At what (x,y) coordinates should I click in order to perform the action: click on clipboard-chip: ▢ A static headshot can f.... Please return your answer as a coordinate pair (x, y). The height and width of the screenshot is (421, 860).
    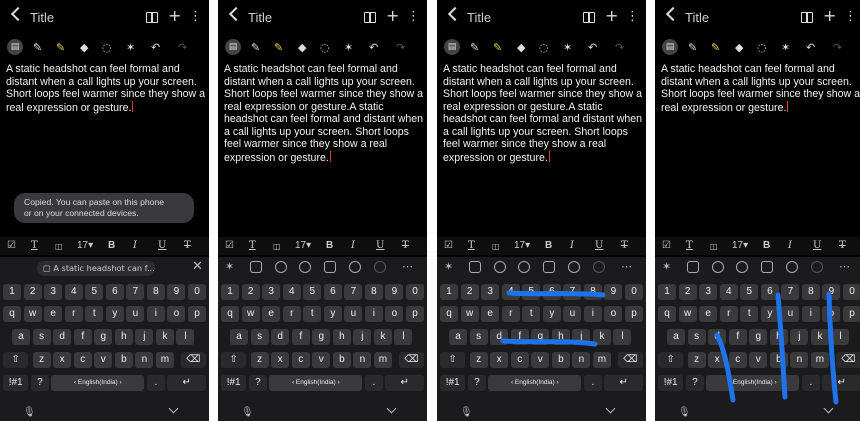
    Looking at the image, I should click on (96, 268).